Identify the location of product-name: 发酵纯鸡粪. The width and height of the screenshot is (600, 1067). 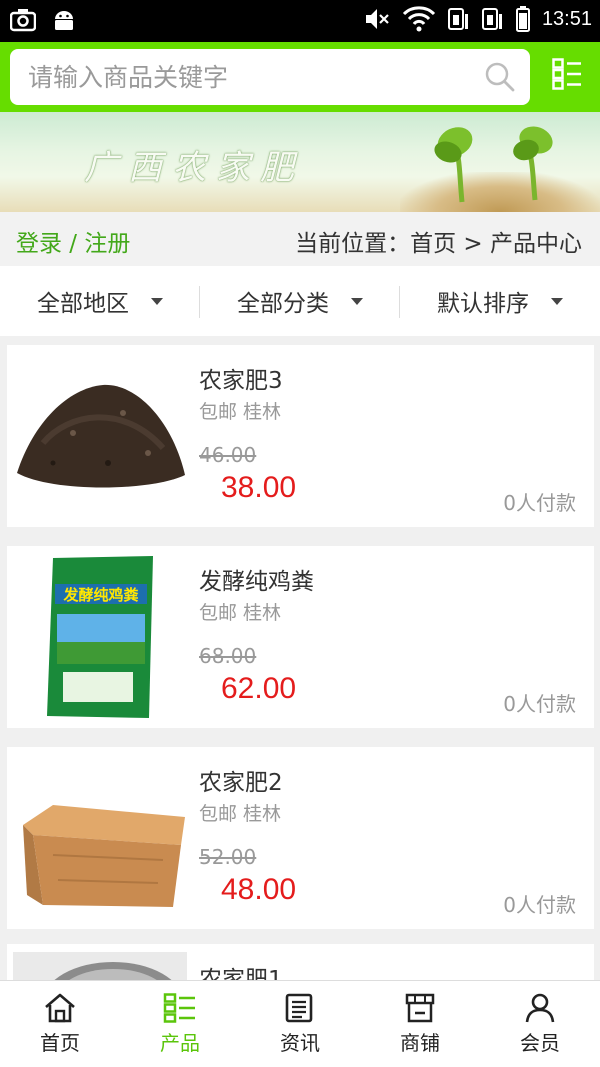
(256, 582).